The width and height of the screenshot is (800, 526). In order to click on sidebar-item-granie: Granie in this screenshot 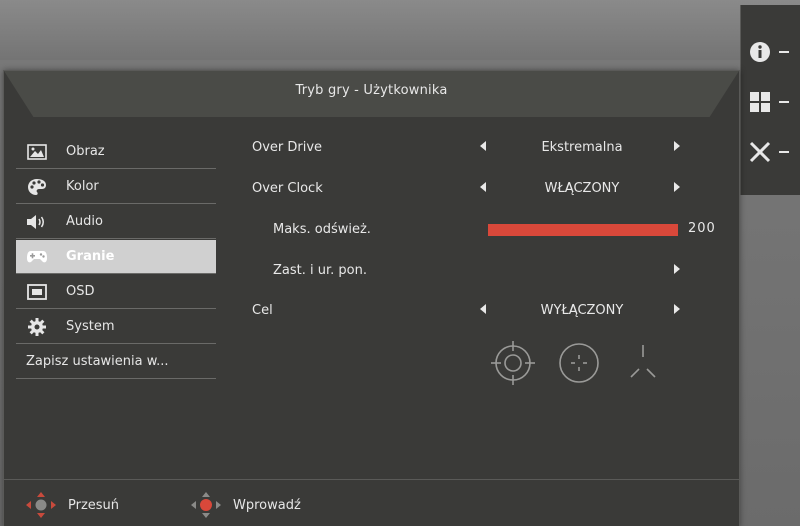, I will do `click(116, 257)`.